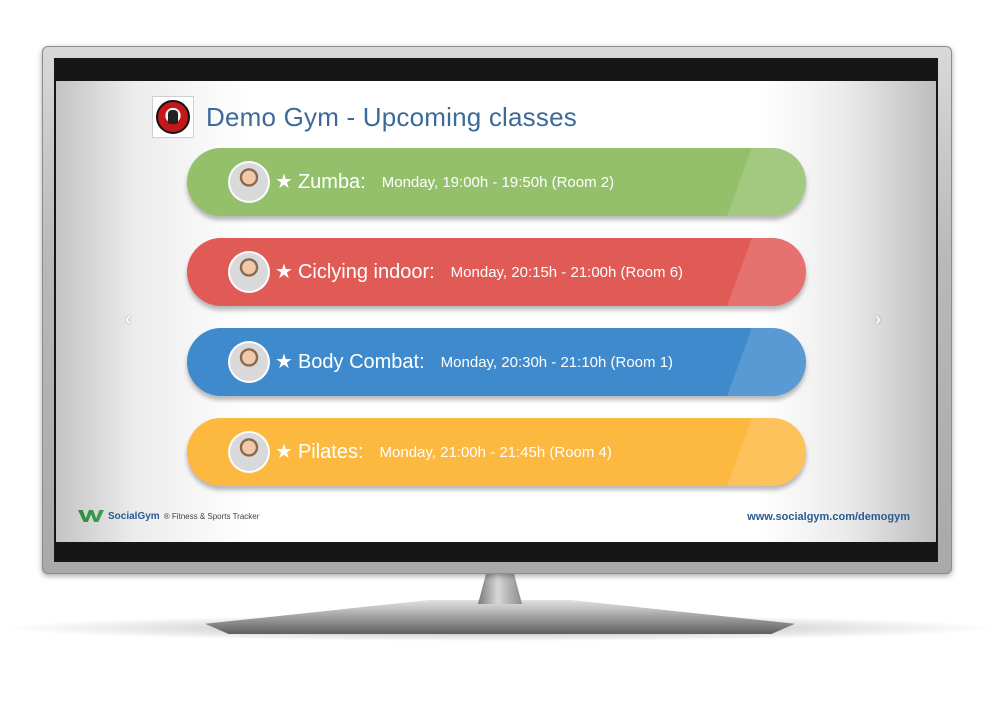 The height and width of the screenshot is (706, 1000). I want to click on gym-mascot-logo-icon, so click(173, 117).